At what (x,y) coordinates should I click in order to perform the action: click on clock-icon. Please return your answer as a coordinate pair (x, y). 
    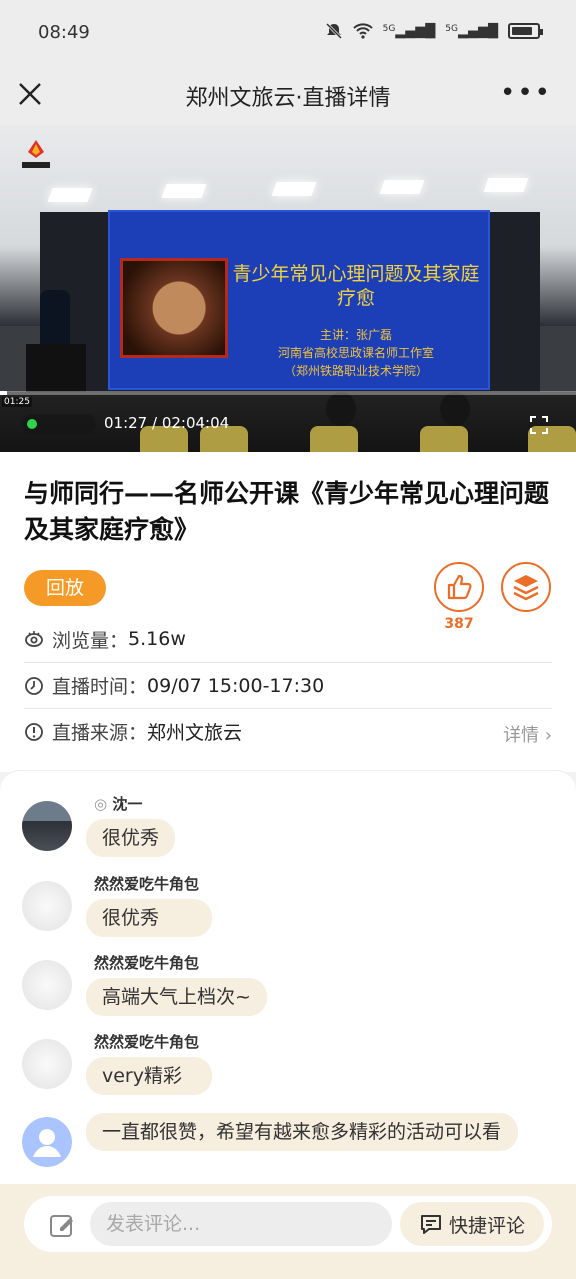
    Looking at the image, I should click on (34, 685).